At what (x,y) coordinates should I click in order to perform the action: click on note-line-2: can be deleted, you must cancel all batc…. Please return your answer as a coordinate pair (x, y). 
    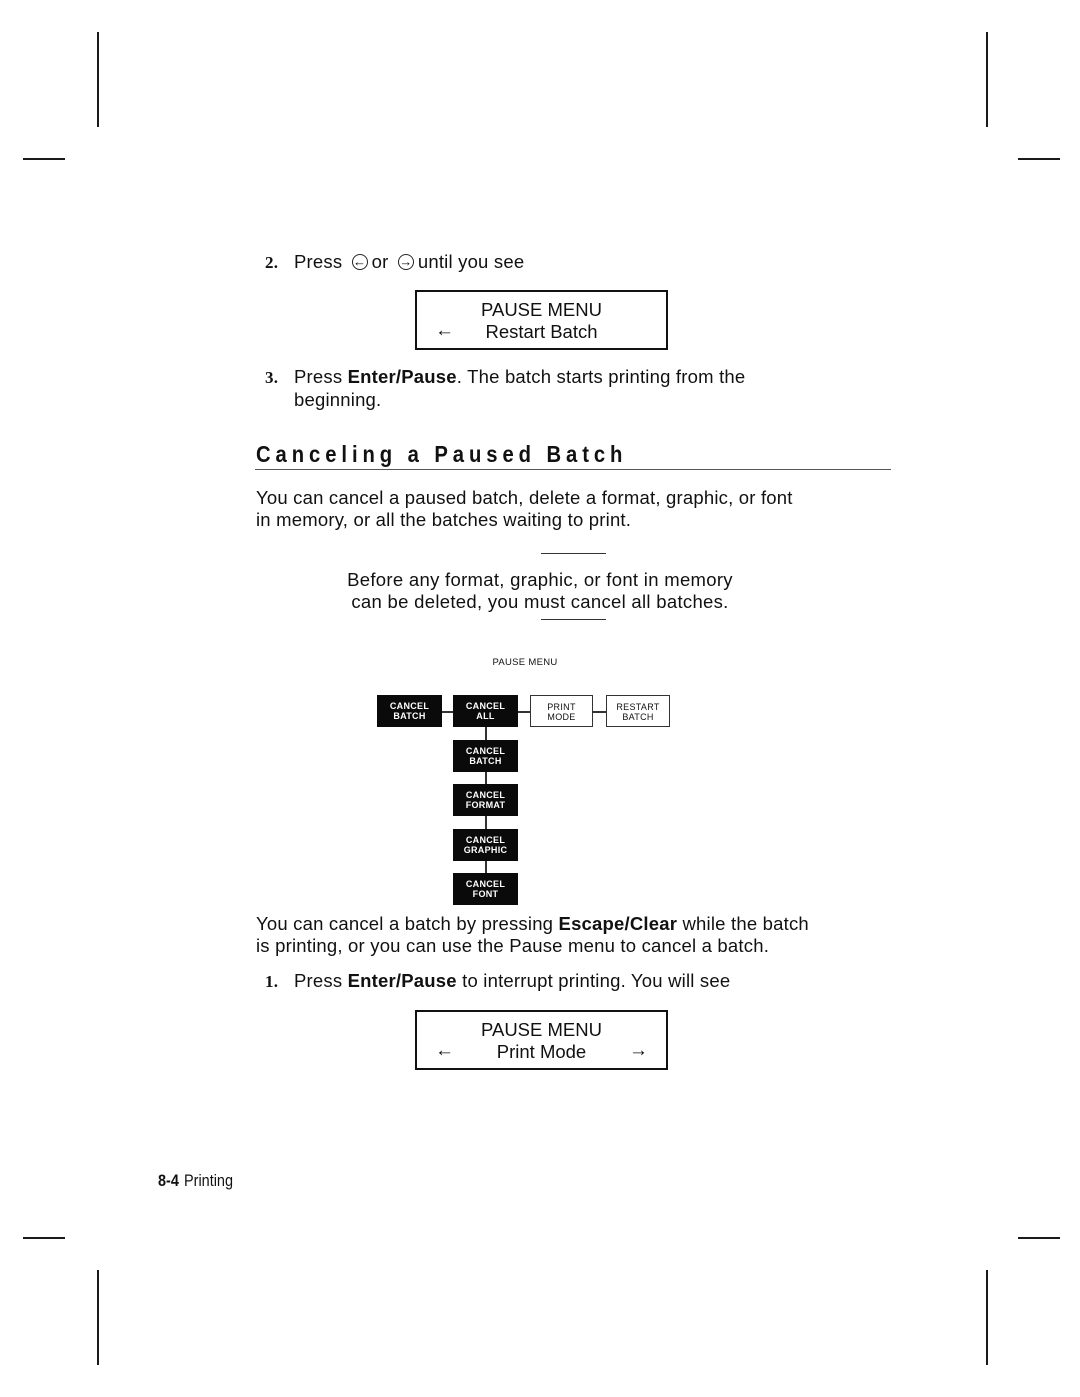
    Looking at the image, I should click on (540, 601).